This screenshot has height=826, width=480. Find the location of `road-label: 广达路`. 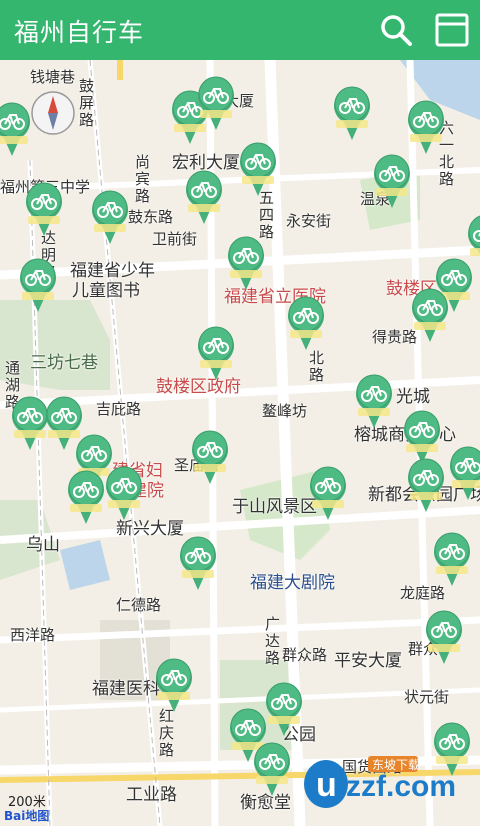

road-label: 广达路 is located at coordinates (272, 641).